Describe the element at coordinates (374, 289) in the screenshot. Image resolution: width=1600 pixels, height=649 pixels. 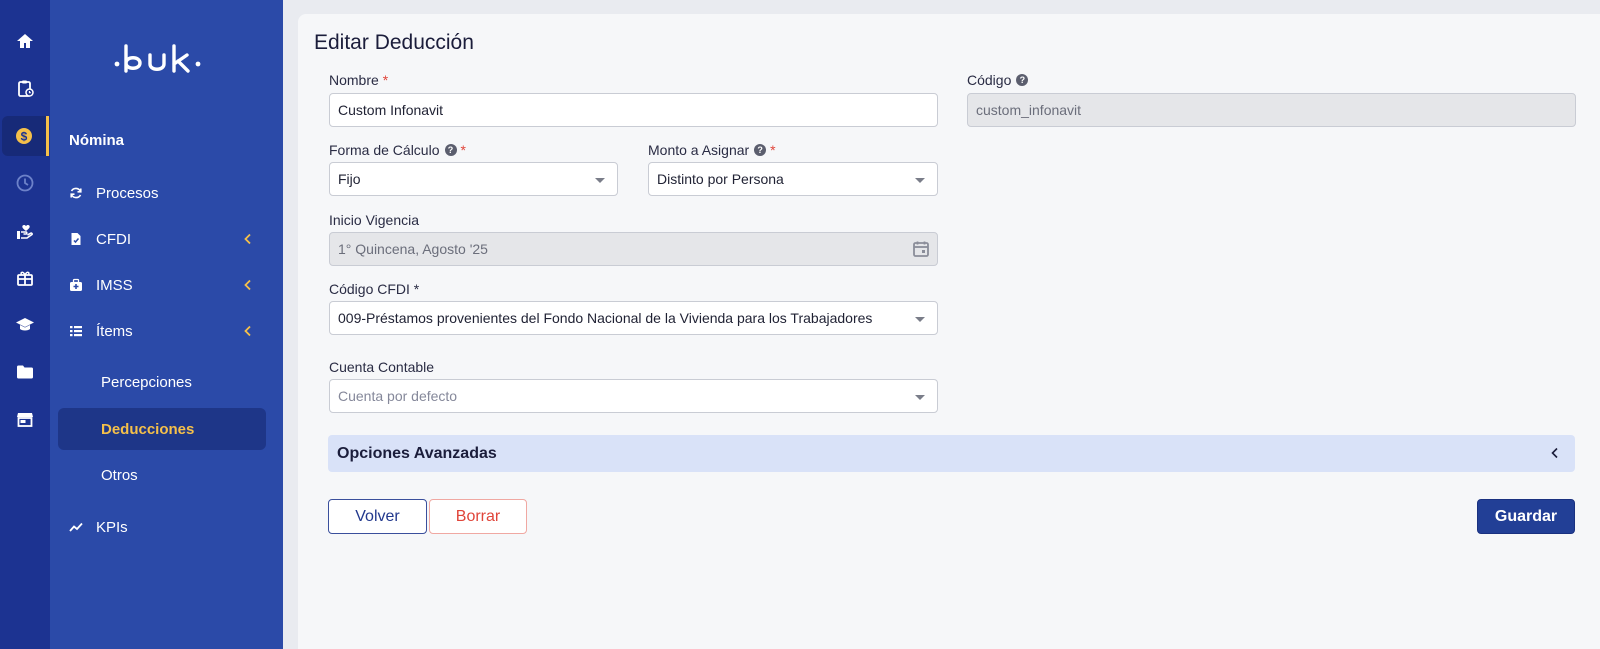
I see `codigo-cfdi-label: Código CFDI *` at that location.